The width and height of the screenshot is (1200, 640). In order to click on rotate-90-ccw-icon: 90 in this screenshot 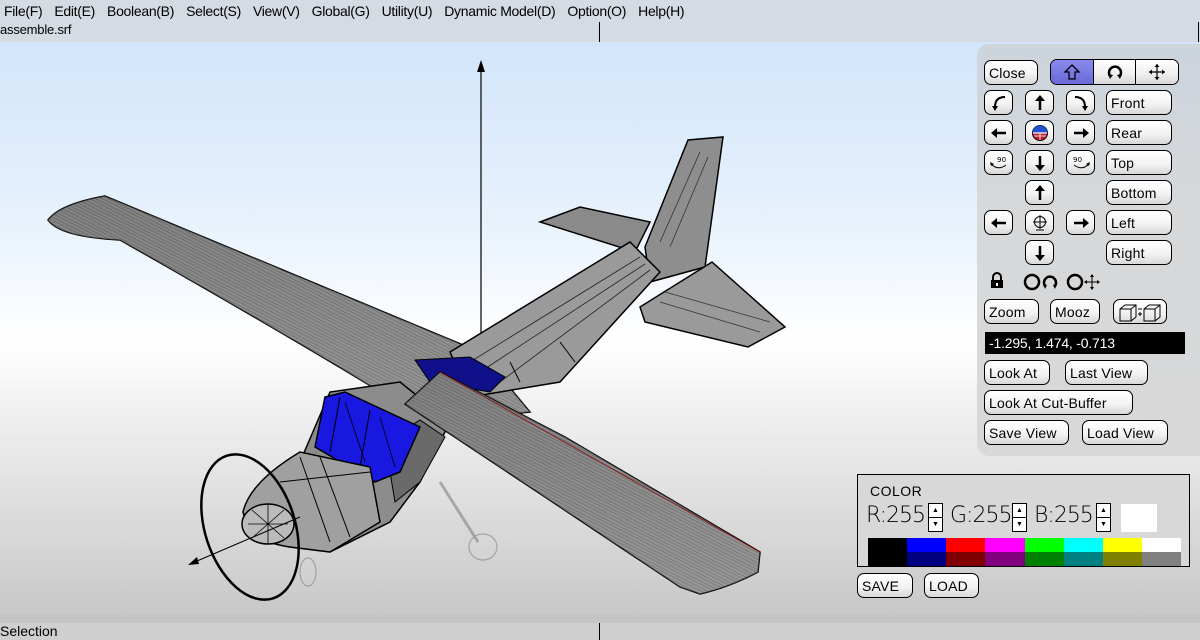, I will do `click(997, 162)`.